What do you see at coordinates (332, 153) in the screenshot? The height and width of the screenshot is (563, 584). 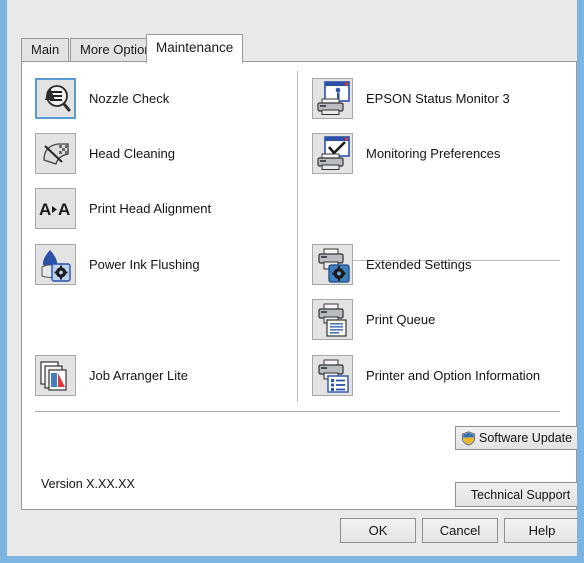 I see `monitoring-preferences-icon` at bounding box center [332, 153].